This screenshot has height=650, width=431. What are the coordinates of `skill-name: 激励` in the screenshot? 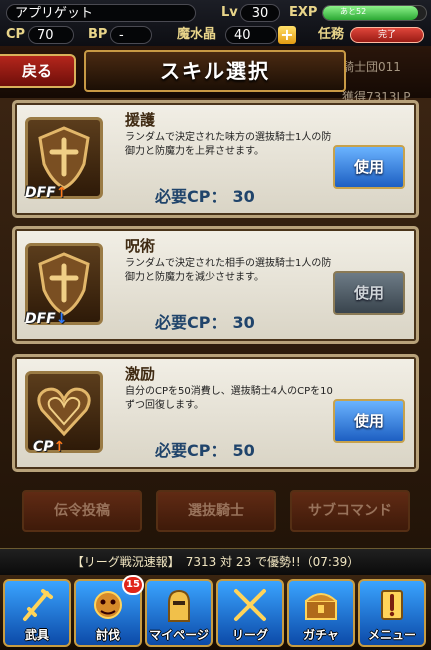 It's located at (140, 374).